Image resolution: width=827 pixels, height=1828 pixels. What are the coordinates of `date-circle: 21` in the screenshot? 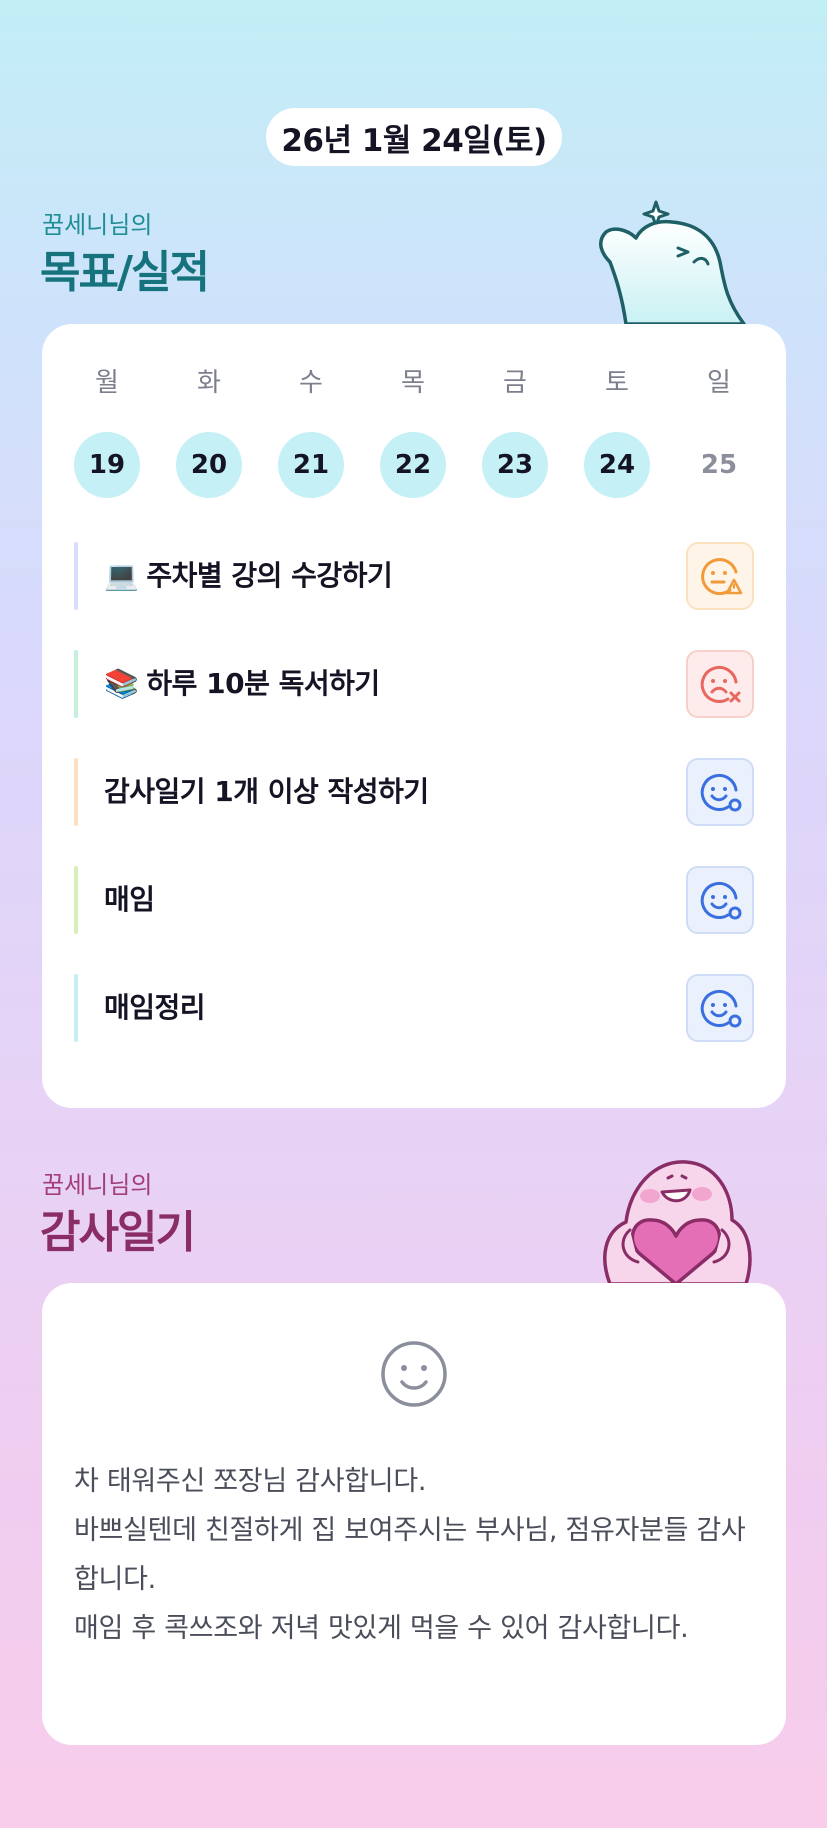 It's located at (311, 465).